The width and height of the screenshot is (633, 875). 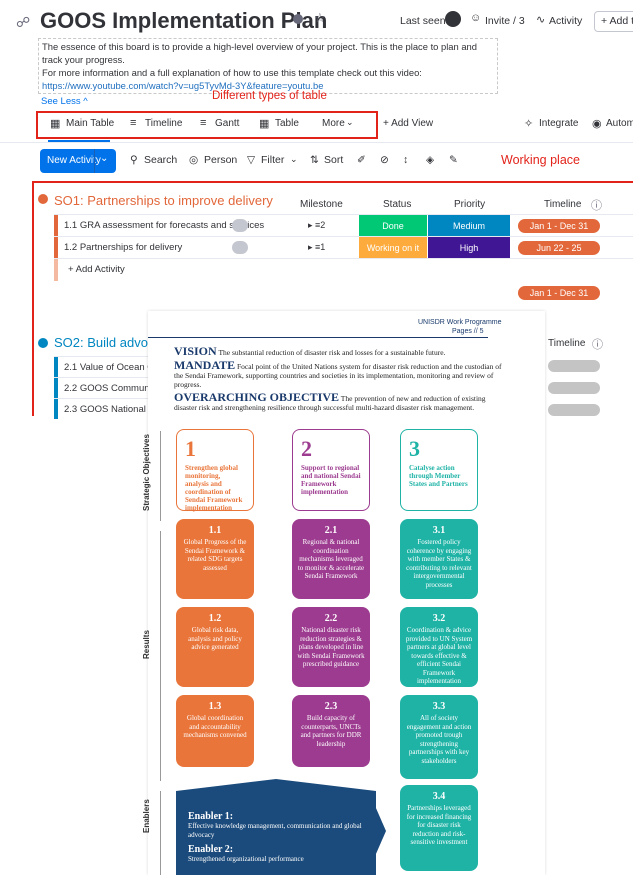 I want to click on table-row: 2.3 GOOS National F, so click(x=104, y=408).